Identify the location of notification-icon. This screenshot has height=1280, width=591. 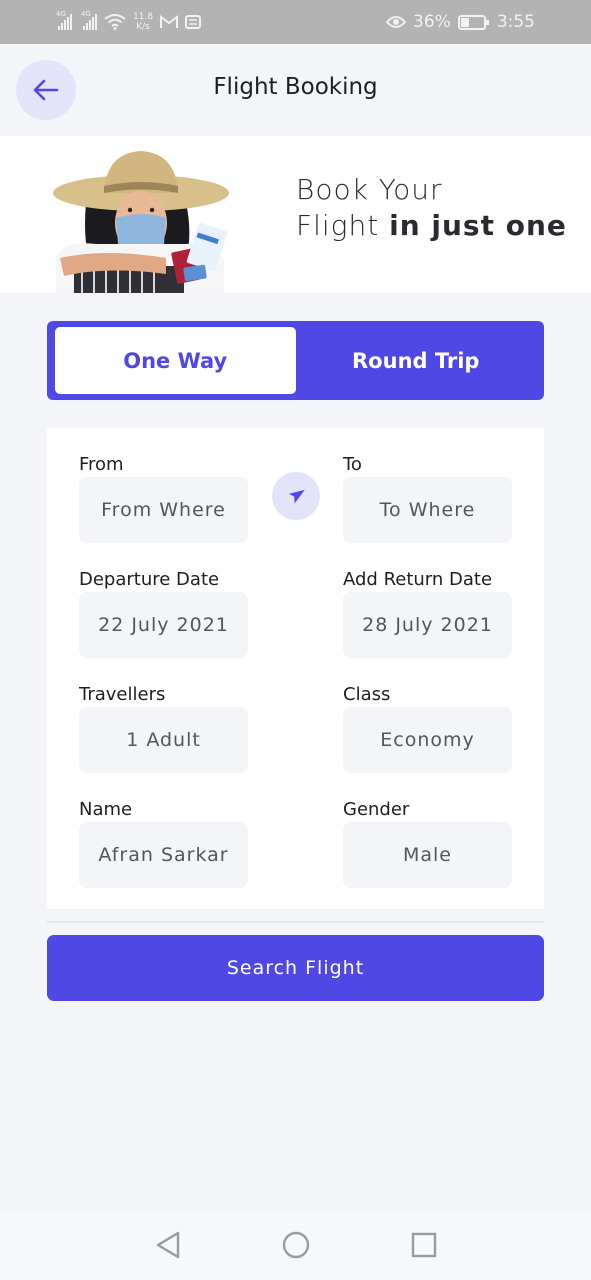
(193, 22).